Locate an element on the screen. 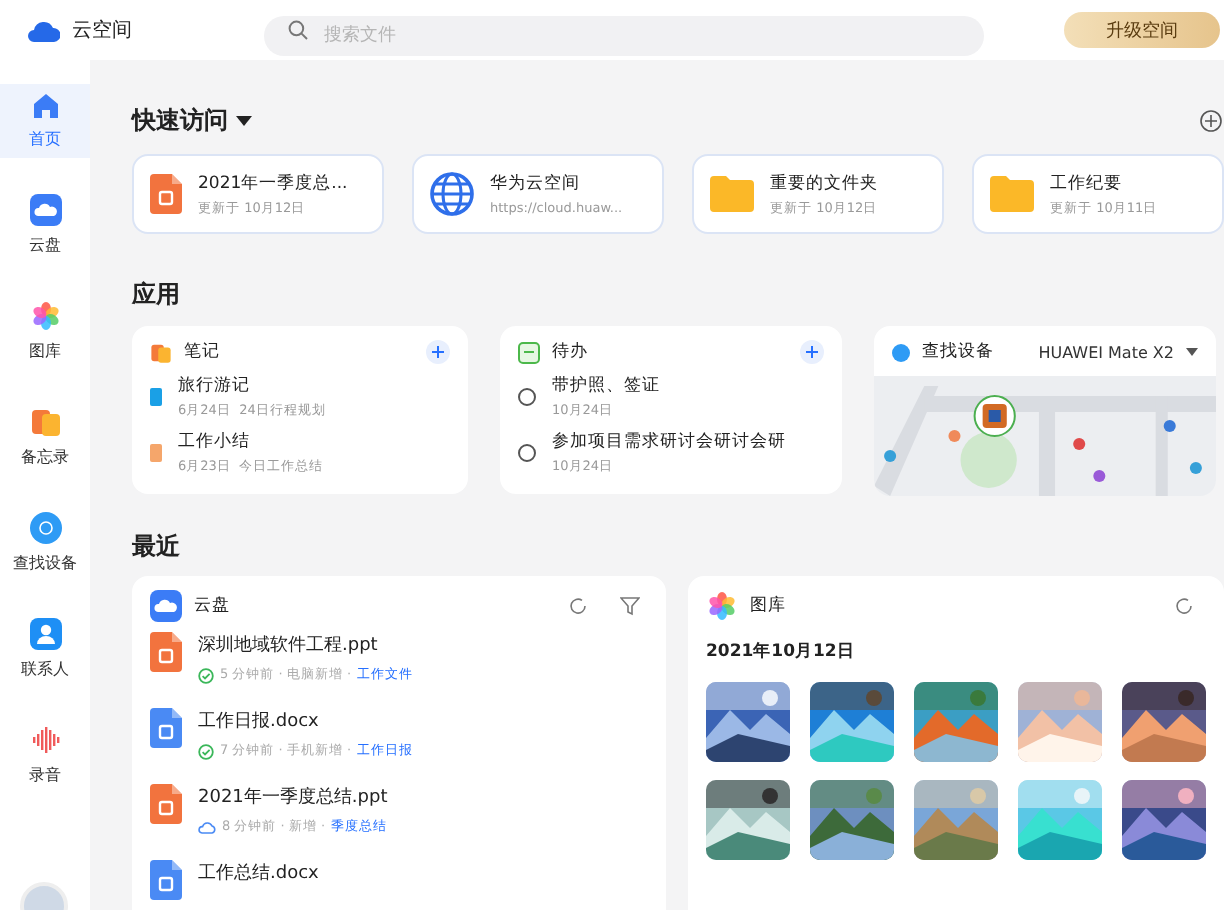 This screenshot has width=1224, height=910. add-icon is located at coordinates (1211, 121).